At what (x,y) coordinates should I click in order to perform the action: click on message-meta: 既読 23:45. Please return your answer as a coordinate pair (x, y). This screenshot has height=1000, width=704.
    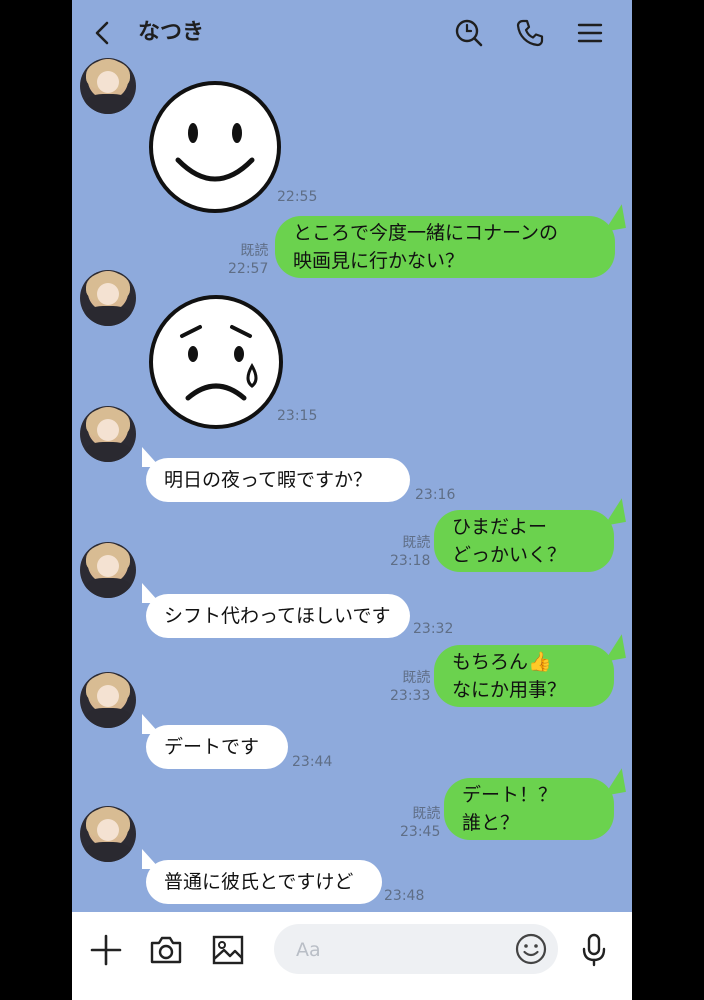
    Looking at the image, I should click on (420, 823).